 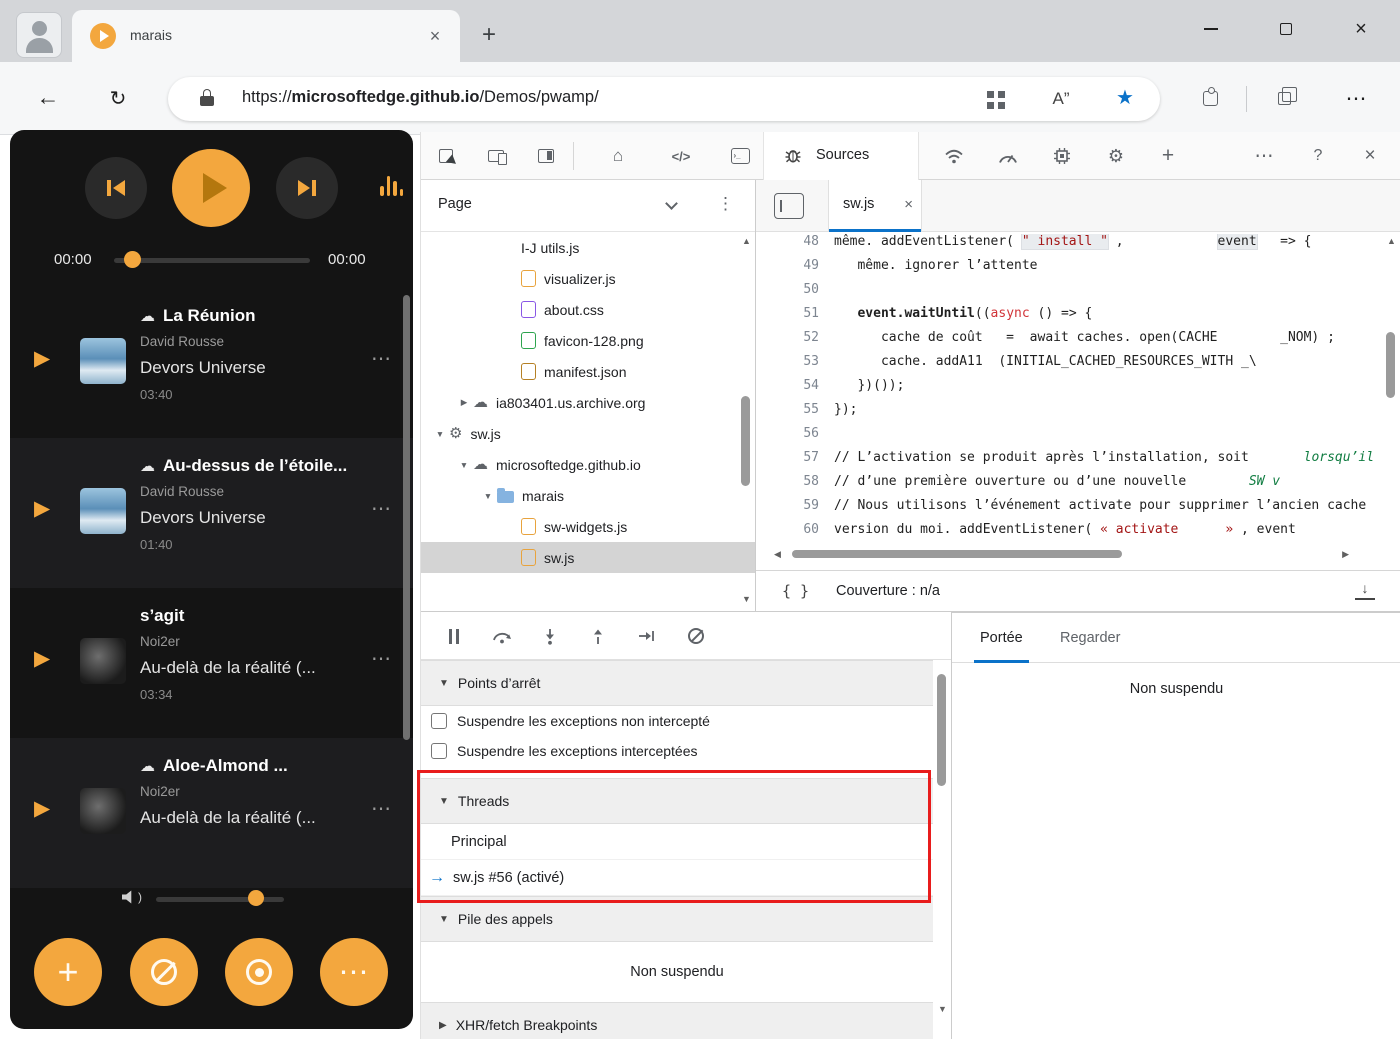 I want to click on debugger-vertical-scrollbar, so click(x=942, y=850).